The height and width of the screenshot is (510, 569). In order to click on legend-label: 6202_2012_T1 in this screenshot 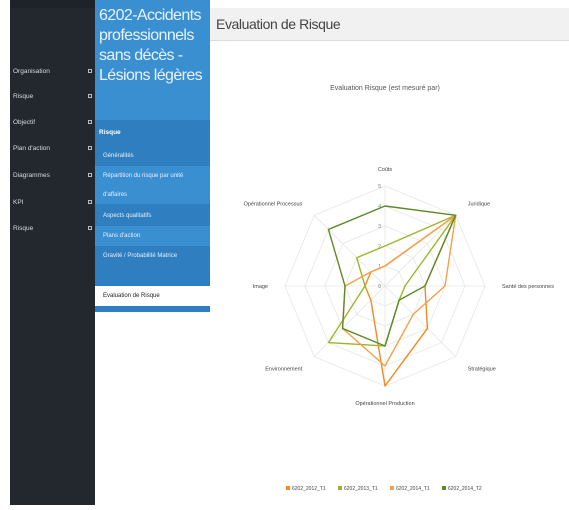, I will do `click(309, 489)`.